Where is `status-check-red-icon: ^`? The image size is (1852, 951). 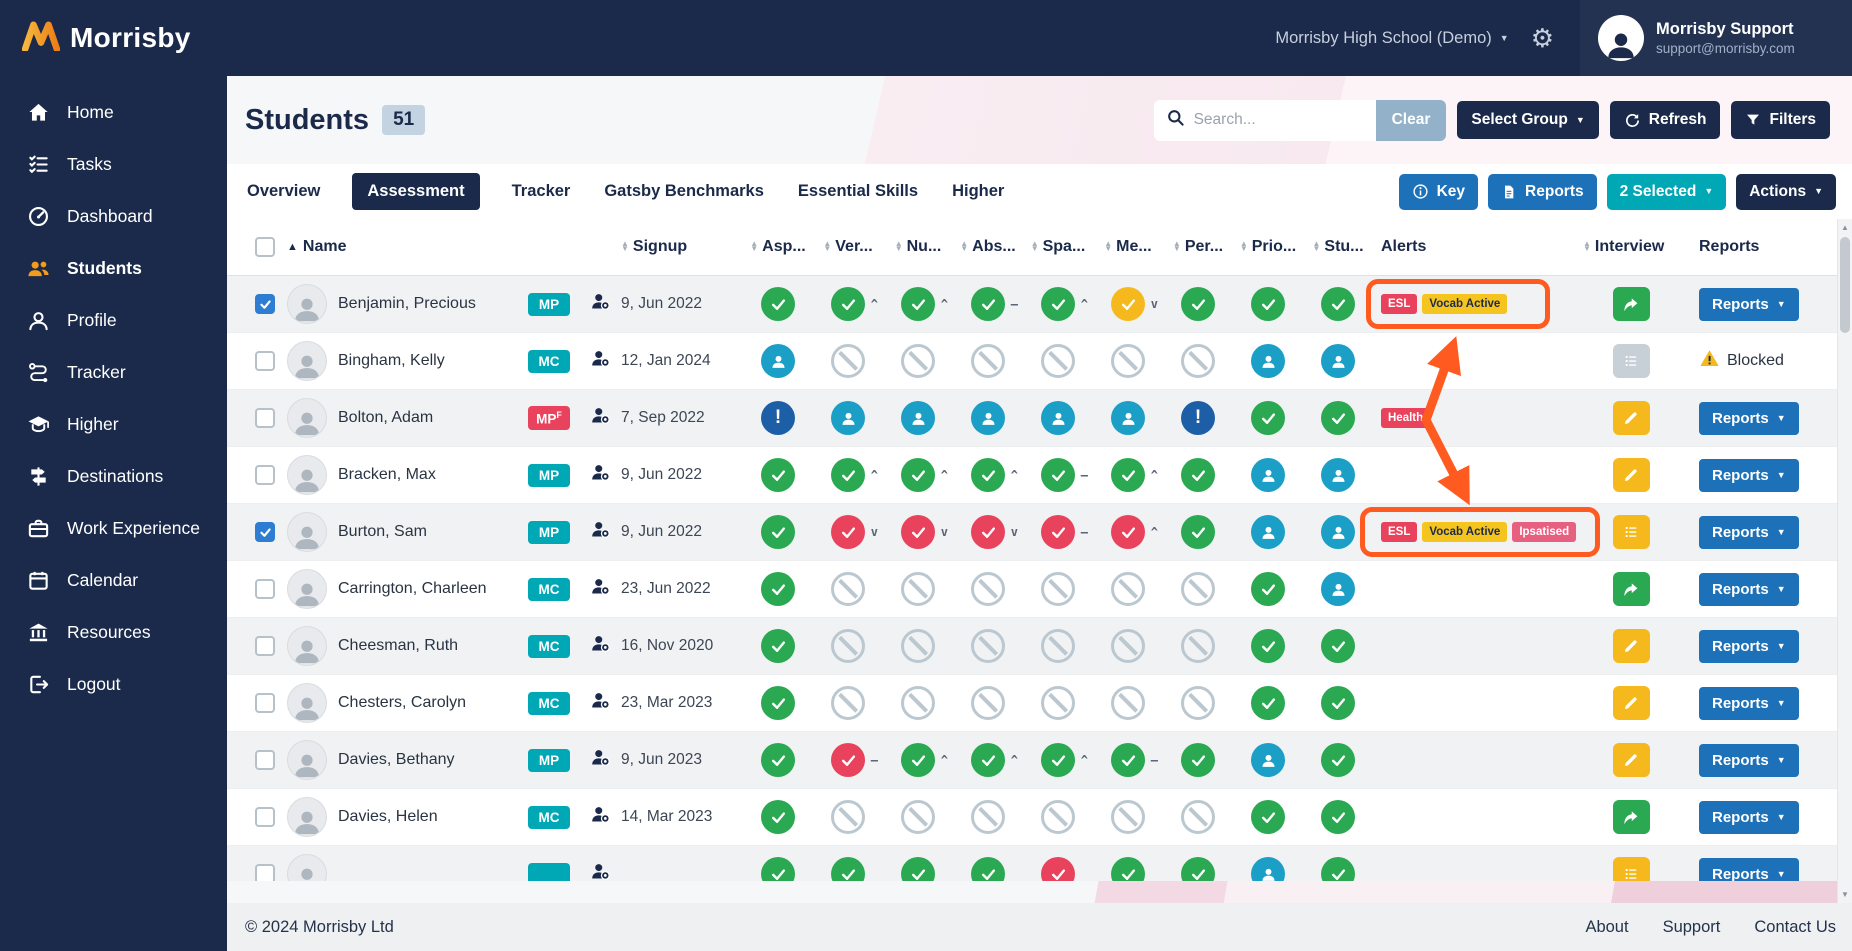
status-check-red-icon: ^ is located at coordinates (1134, 532).